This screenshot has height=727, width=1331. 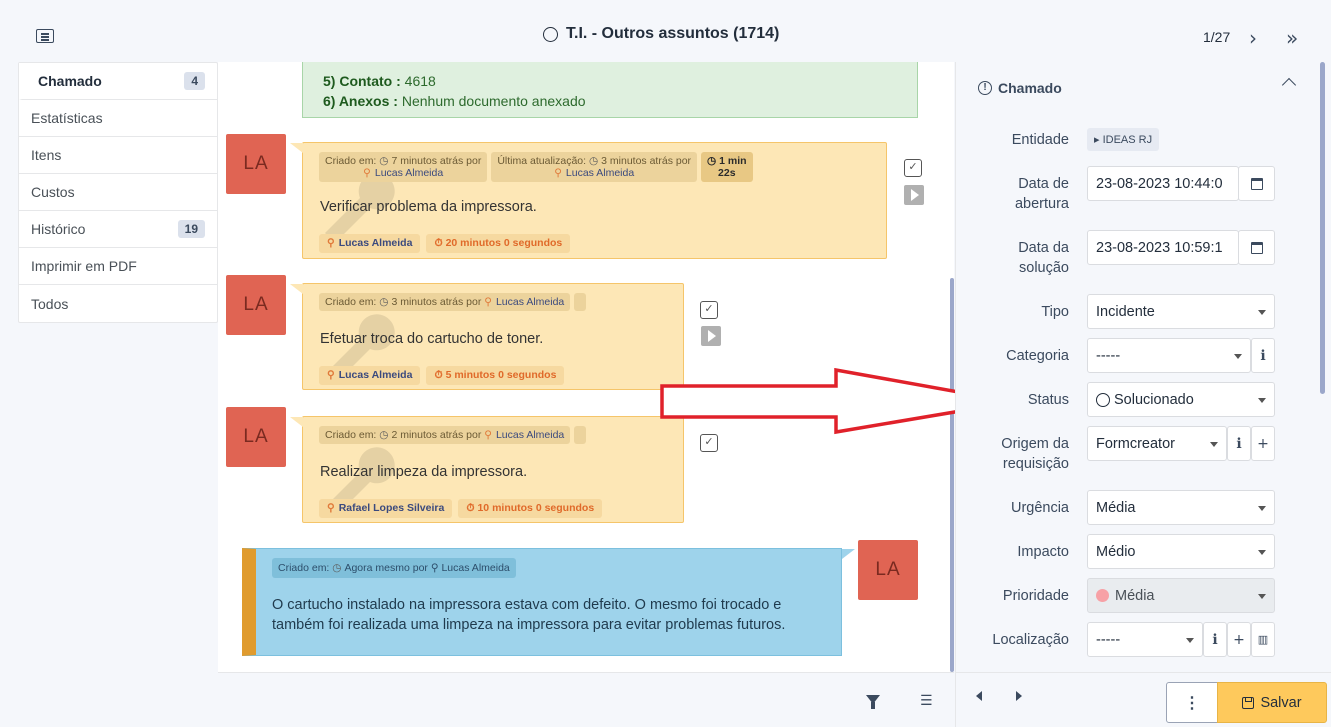 What do you see at coordinates (1043, 258) in the screenshot?
I see `solucao-label: Data da solução` at bounding box center [1043, 258].